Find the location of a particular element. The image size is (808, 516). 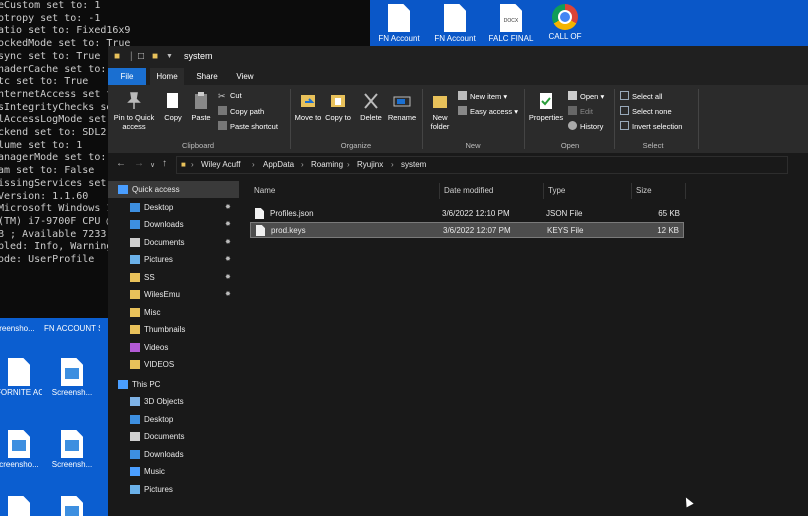

copy-path-button: Copy path is located at coordinates (241, 111).